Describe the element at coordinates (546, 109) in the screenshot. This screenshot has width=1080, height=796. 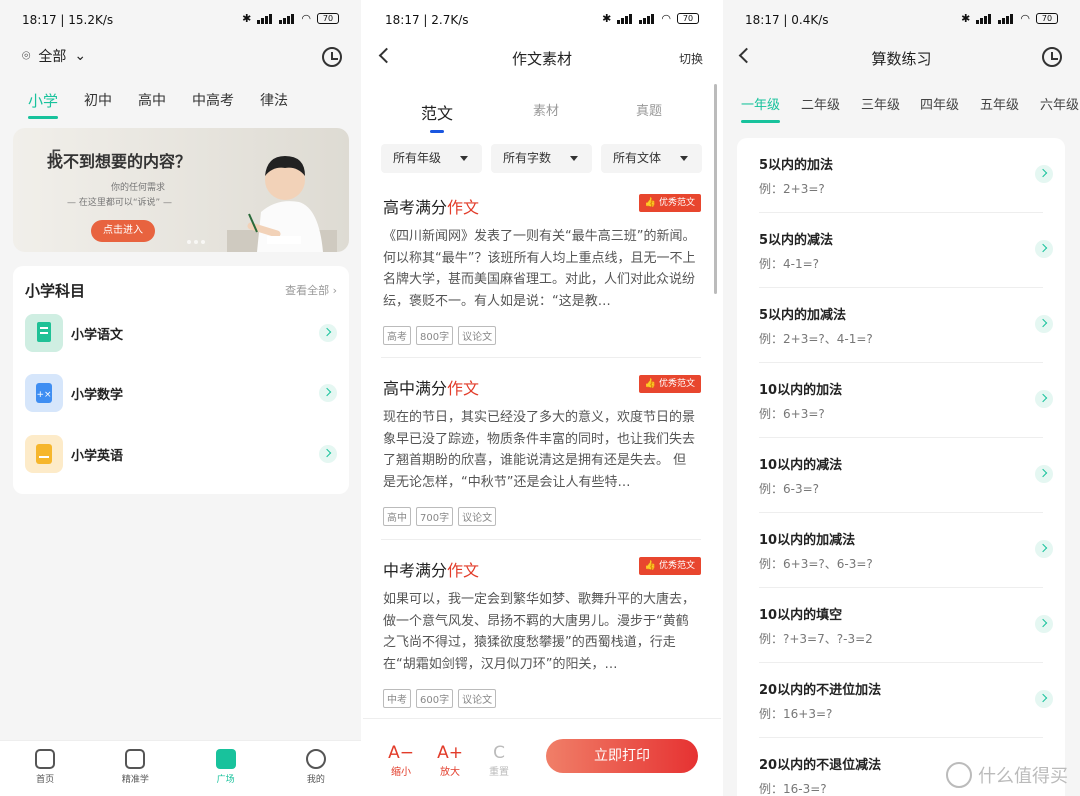
I see `tab-material: 素材` at that location.